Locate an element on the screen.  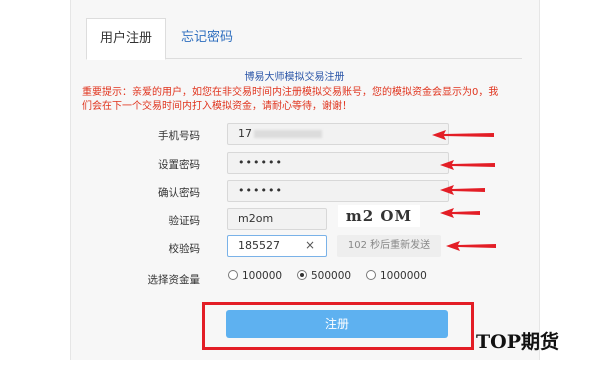
register-button: 注册 is located at coordinates (337, 324).